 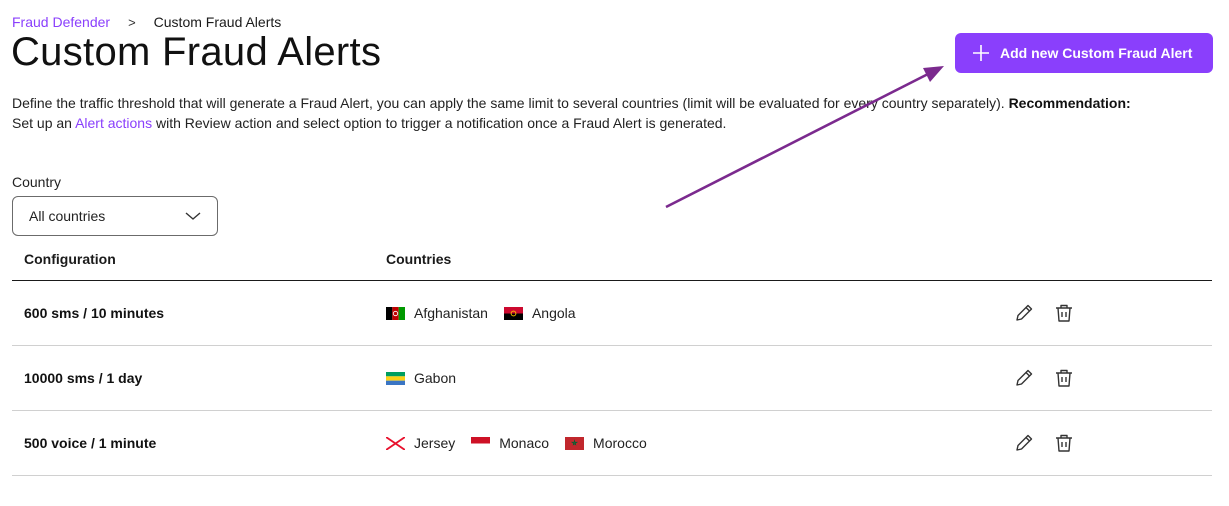 What do you see at coordinates (94, 313) in the screenshot?
I see `row-configuration: 600 sms / 10 minutes` at bounding box center [94, 313].